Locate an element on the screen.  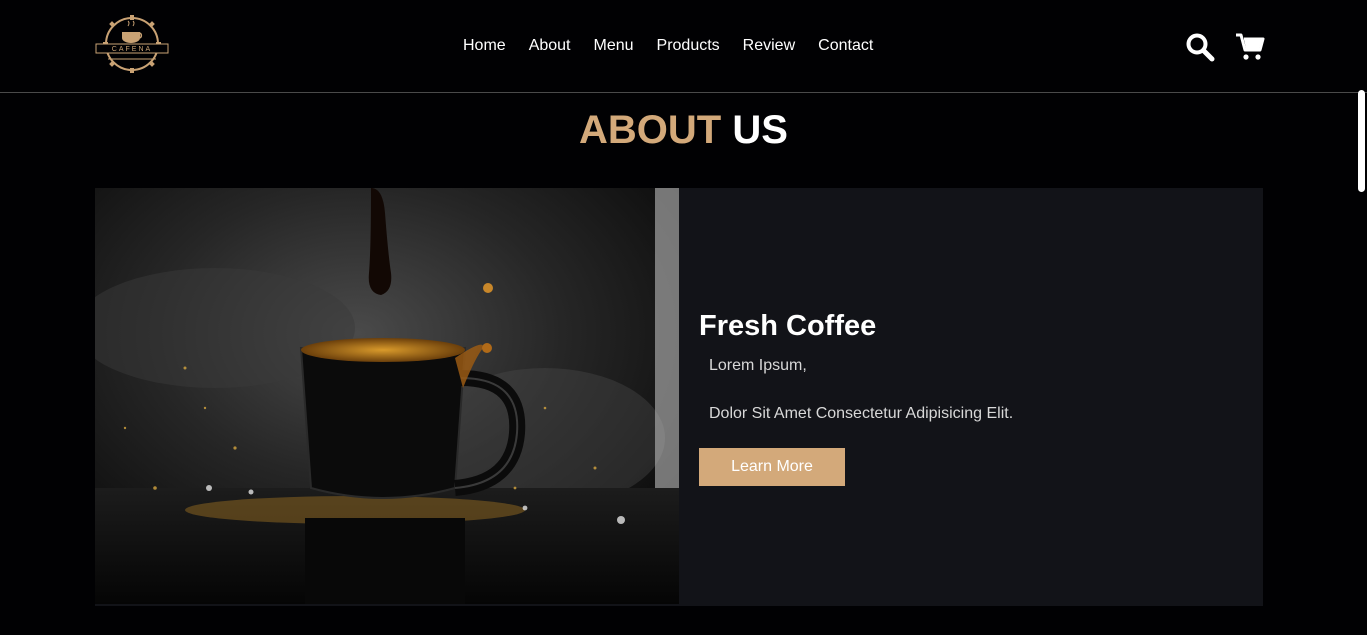
nav-about: About is located at coordinates (550, 46).